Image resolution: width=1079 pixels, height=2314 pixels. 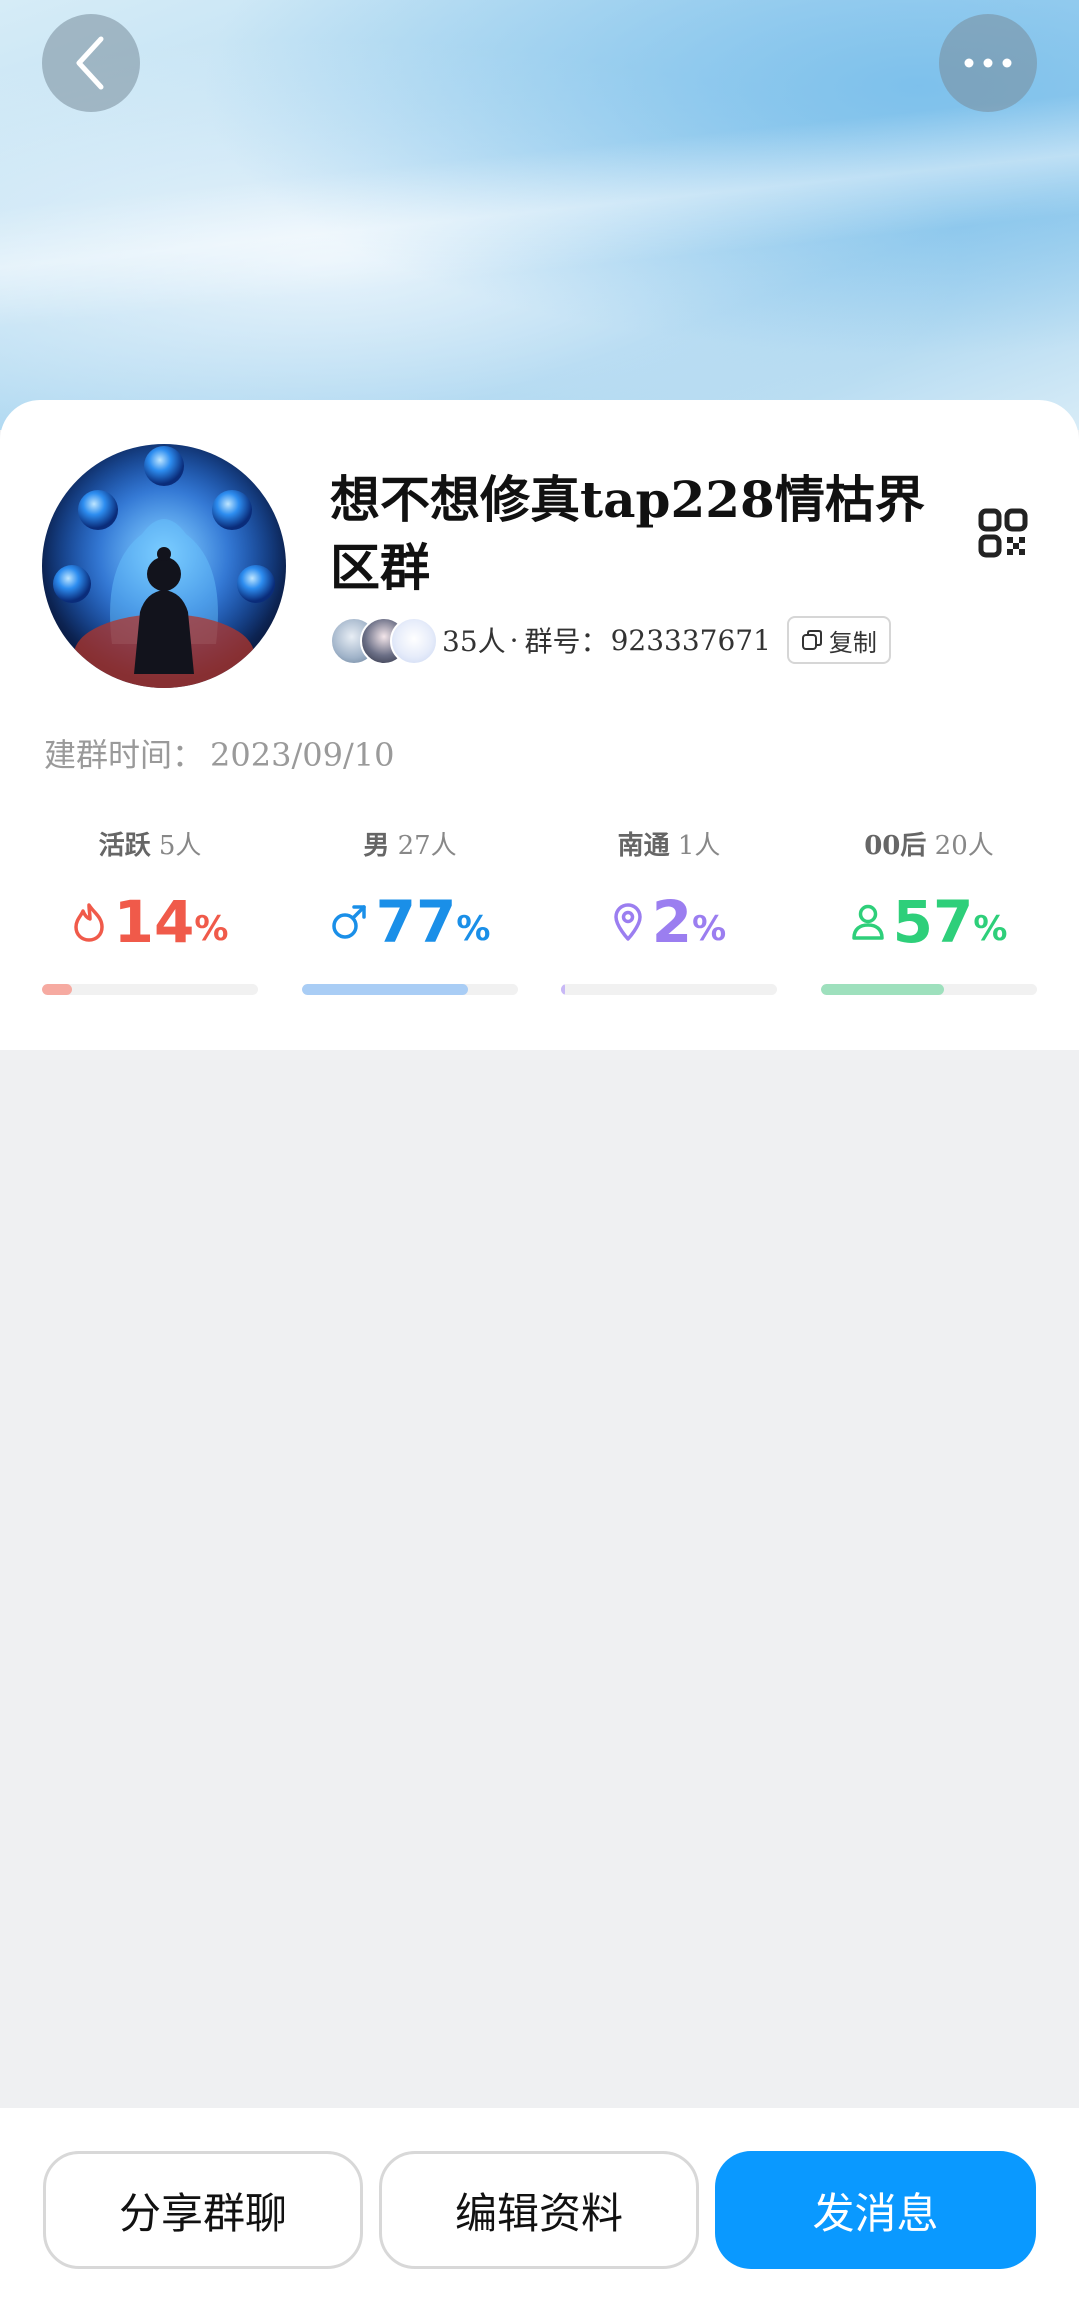 I want to click on bottom-action-bar: 分享群聊 编辑资料 发消息, so click(x=539, y=2211).